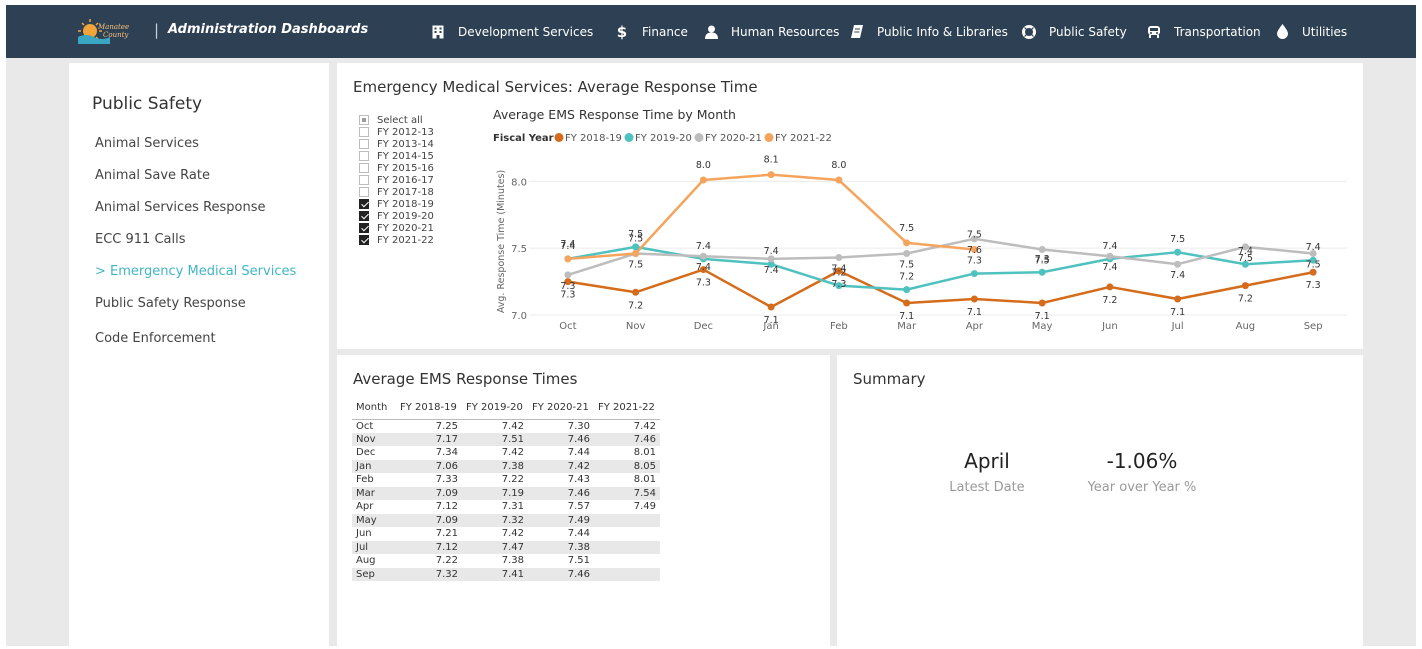 This screenshot has width=1422, height=649. I want to click on summary-title: Summary, so click(889, 379).